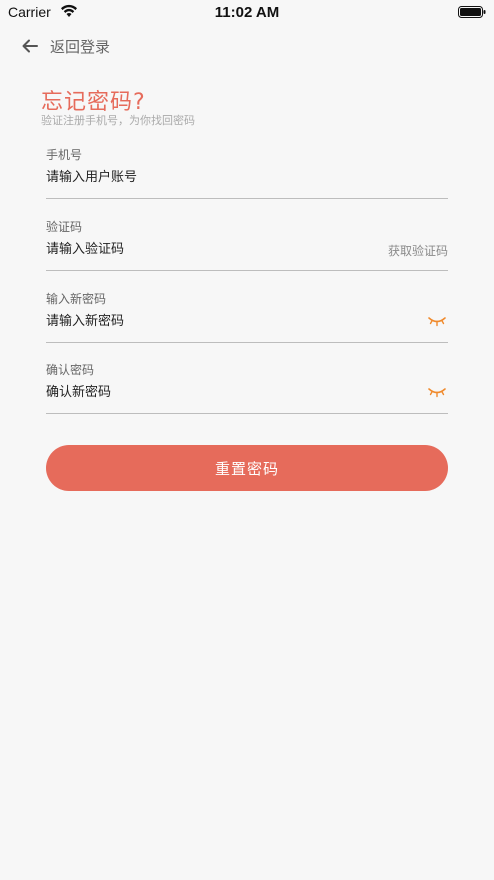  I want to click on back-label: 返回登录, so click(80, 46).